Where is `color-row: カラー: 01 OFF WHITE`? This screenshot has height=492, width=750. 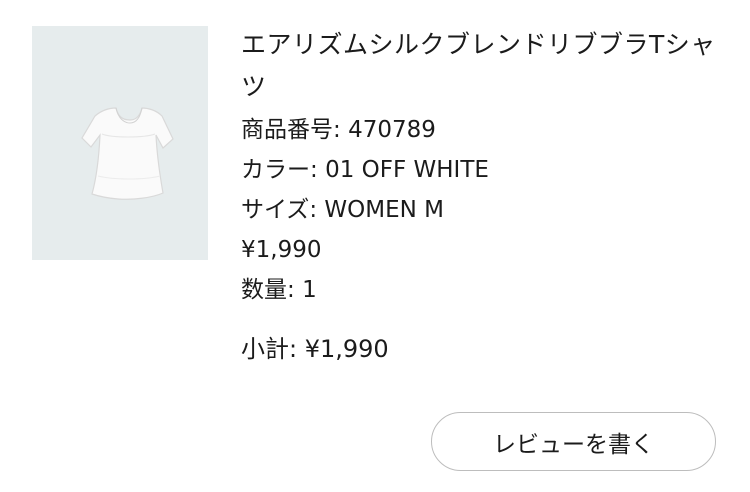 color-row: カラー: 01 OFF WHITE is located at coordinates (365, 170).